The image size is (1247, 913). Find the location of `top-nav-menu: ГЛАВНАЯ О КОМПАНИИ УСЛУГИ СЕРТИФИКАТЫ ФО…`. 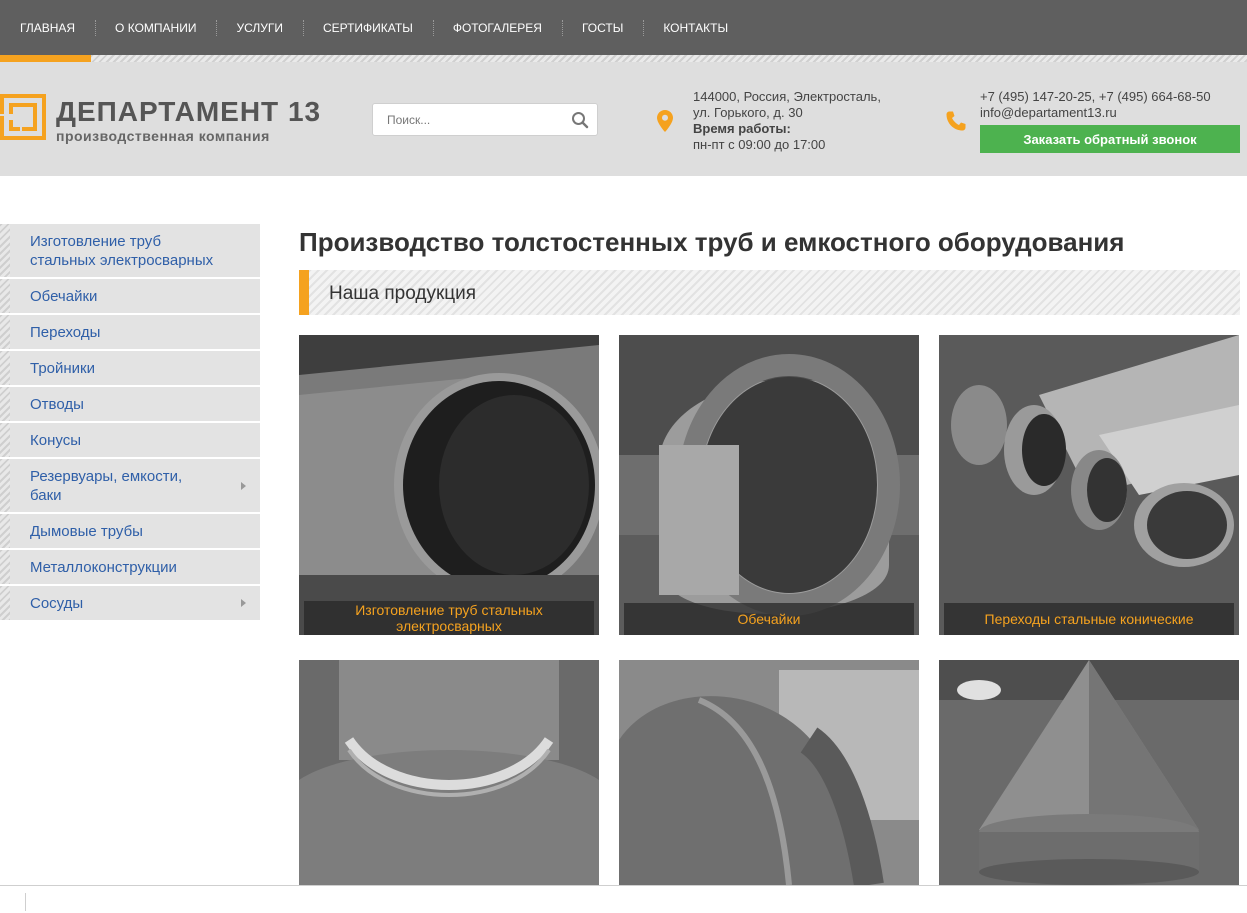

top-nav-menu: ГЛАВНАЯ О КОМПАНИИ УСЛУГИ СЕРТИФИКАТЫ ФО… is located at coordinates (374, 27).